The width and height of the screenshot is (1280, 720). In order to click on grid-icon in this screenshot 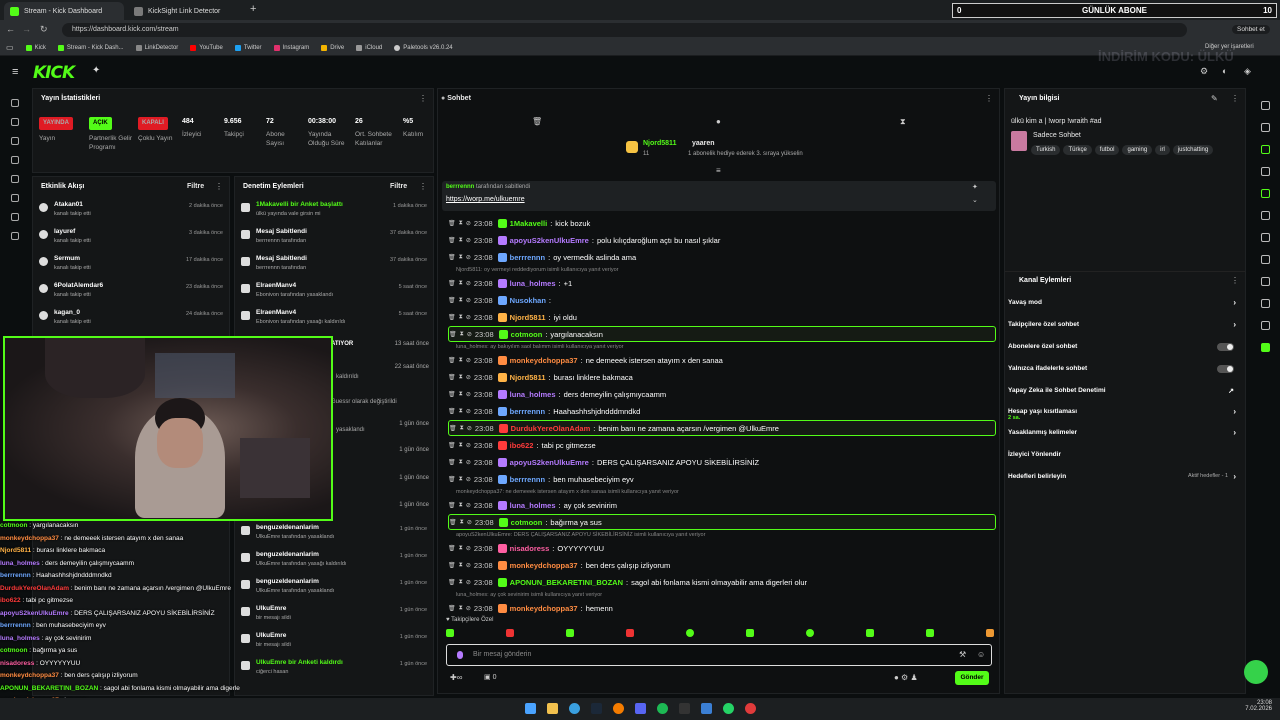, I will do `click(1265, 347)`.